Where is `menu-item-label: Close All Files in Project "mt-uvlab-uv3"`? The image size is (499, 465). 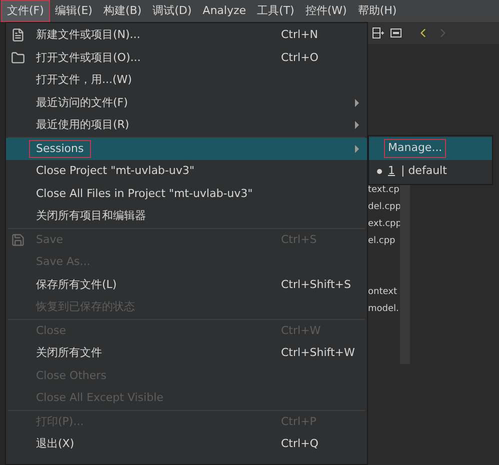 menu-item-label: Close All Files in Project "mt-uvlab-uv3" is located at coordinates (144, 194).